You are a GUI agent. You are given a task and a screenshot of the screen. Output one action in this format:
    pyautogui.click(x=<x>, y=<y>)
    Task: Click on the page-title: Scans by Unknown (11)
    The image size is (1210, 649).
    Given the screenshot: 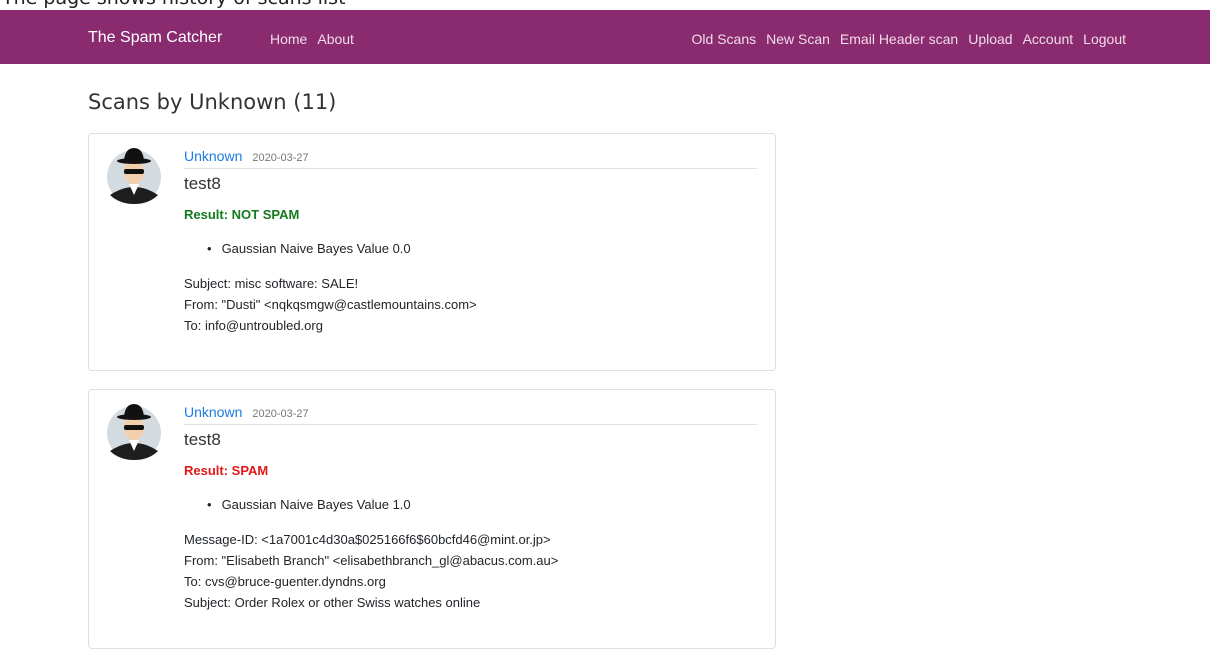 What is the action you would take?
    pyautogui.click(x=212, y=102)
    